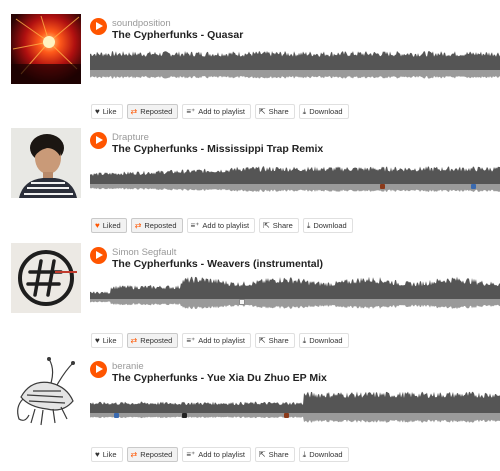 The height and width of the screenshot is (471, 500). What do you see at coordinates (128, 366) in the screenshot?
I see `track-uploader: beranie` at bounding box center [128, 366].